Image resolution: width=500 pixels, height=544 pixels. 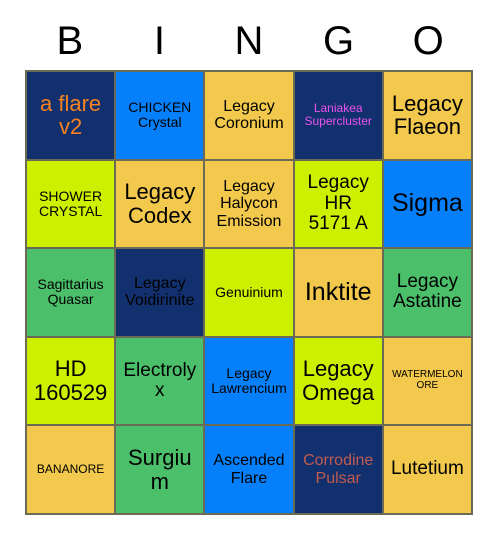 I want to click on bingo-cell: Legacy HR 5171 A, so click(x=338, y=204).